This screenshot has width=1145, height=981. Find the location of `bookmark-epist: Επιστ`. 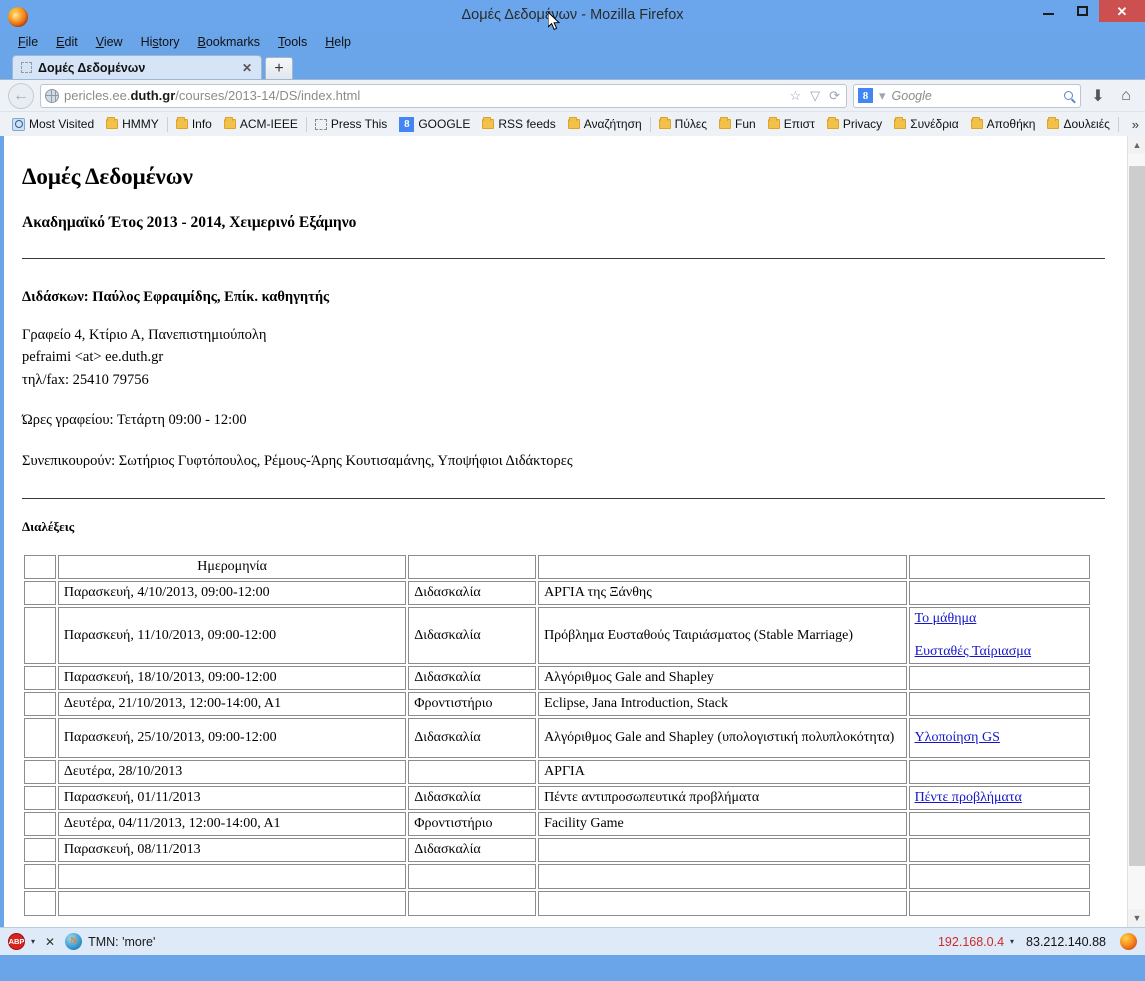

bookmark-epist: Επιστ is located at coordinates (791, 124).